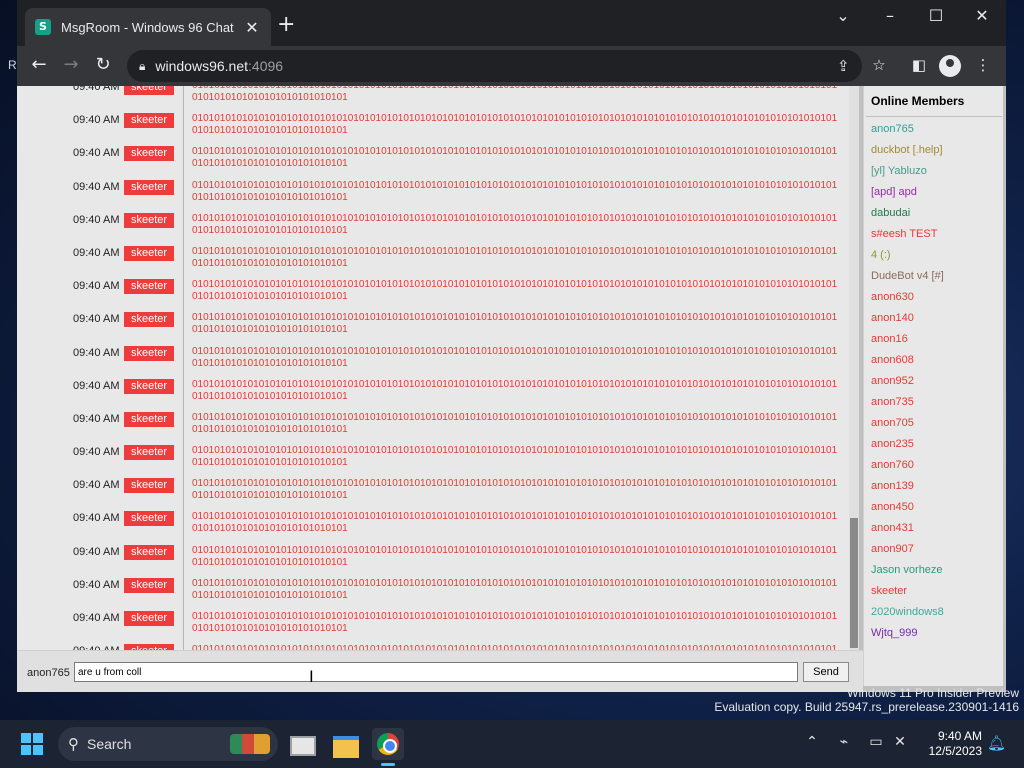 This screenshot has height=768, width=1024. Describe the element at coordinates (854, 583) in the screenshot. I see `chat-scroll-thumb` at that location.